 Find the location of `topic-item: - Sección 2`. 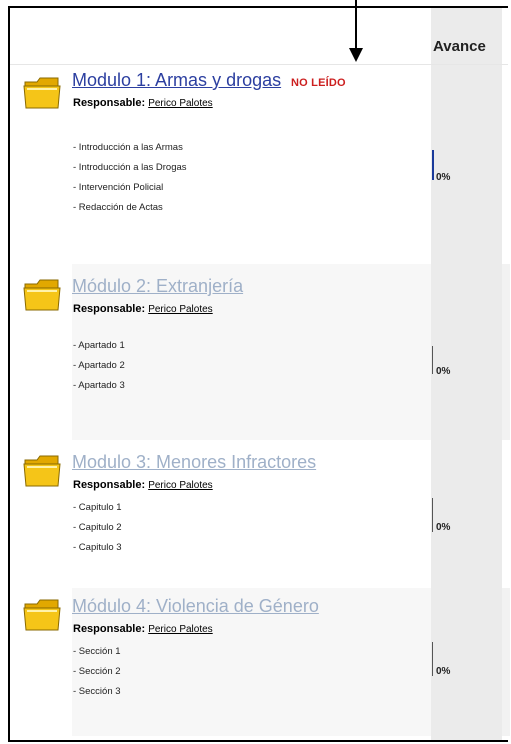

topic-item: - Sección 2 is located at coordinates (97, 671).